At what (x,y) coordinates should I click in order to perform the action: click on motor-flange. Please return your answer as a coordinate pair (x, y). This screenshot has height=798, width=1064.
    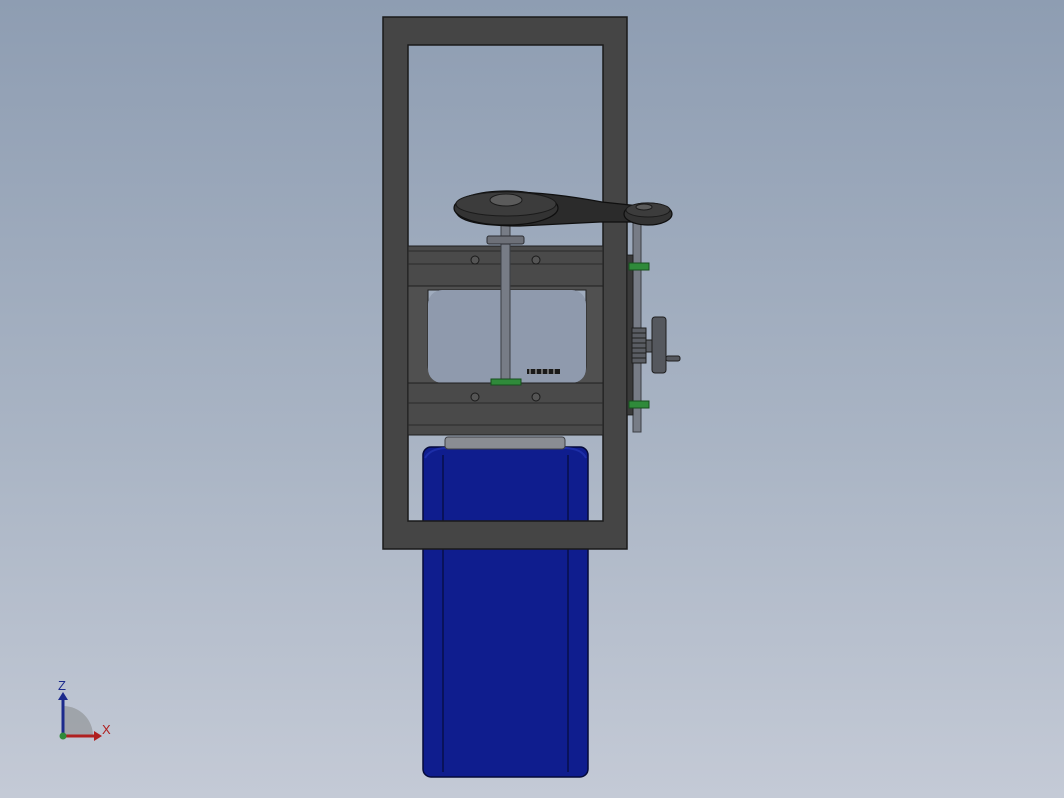
    Looking at the image, I should click on (505, 443).